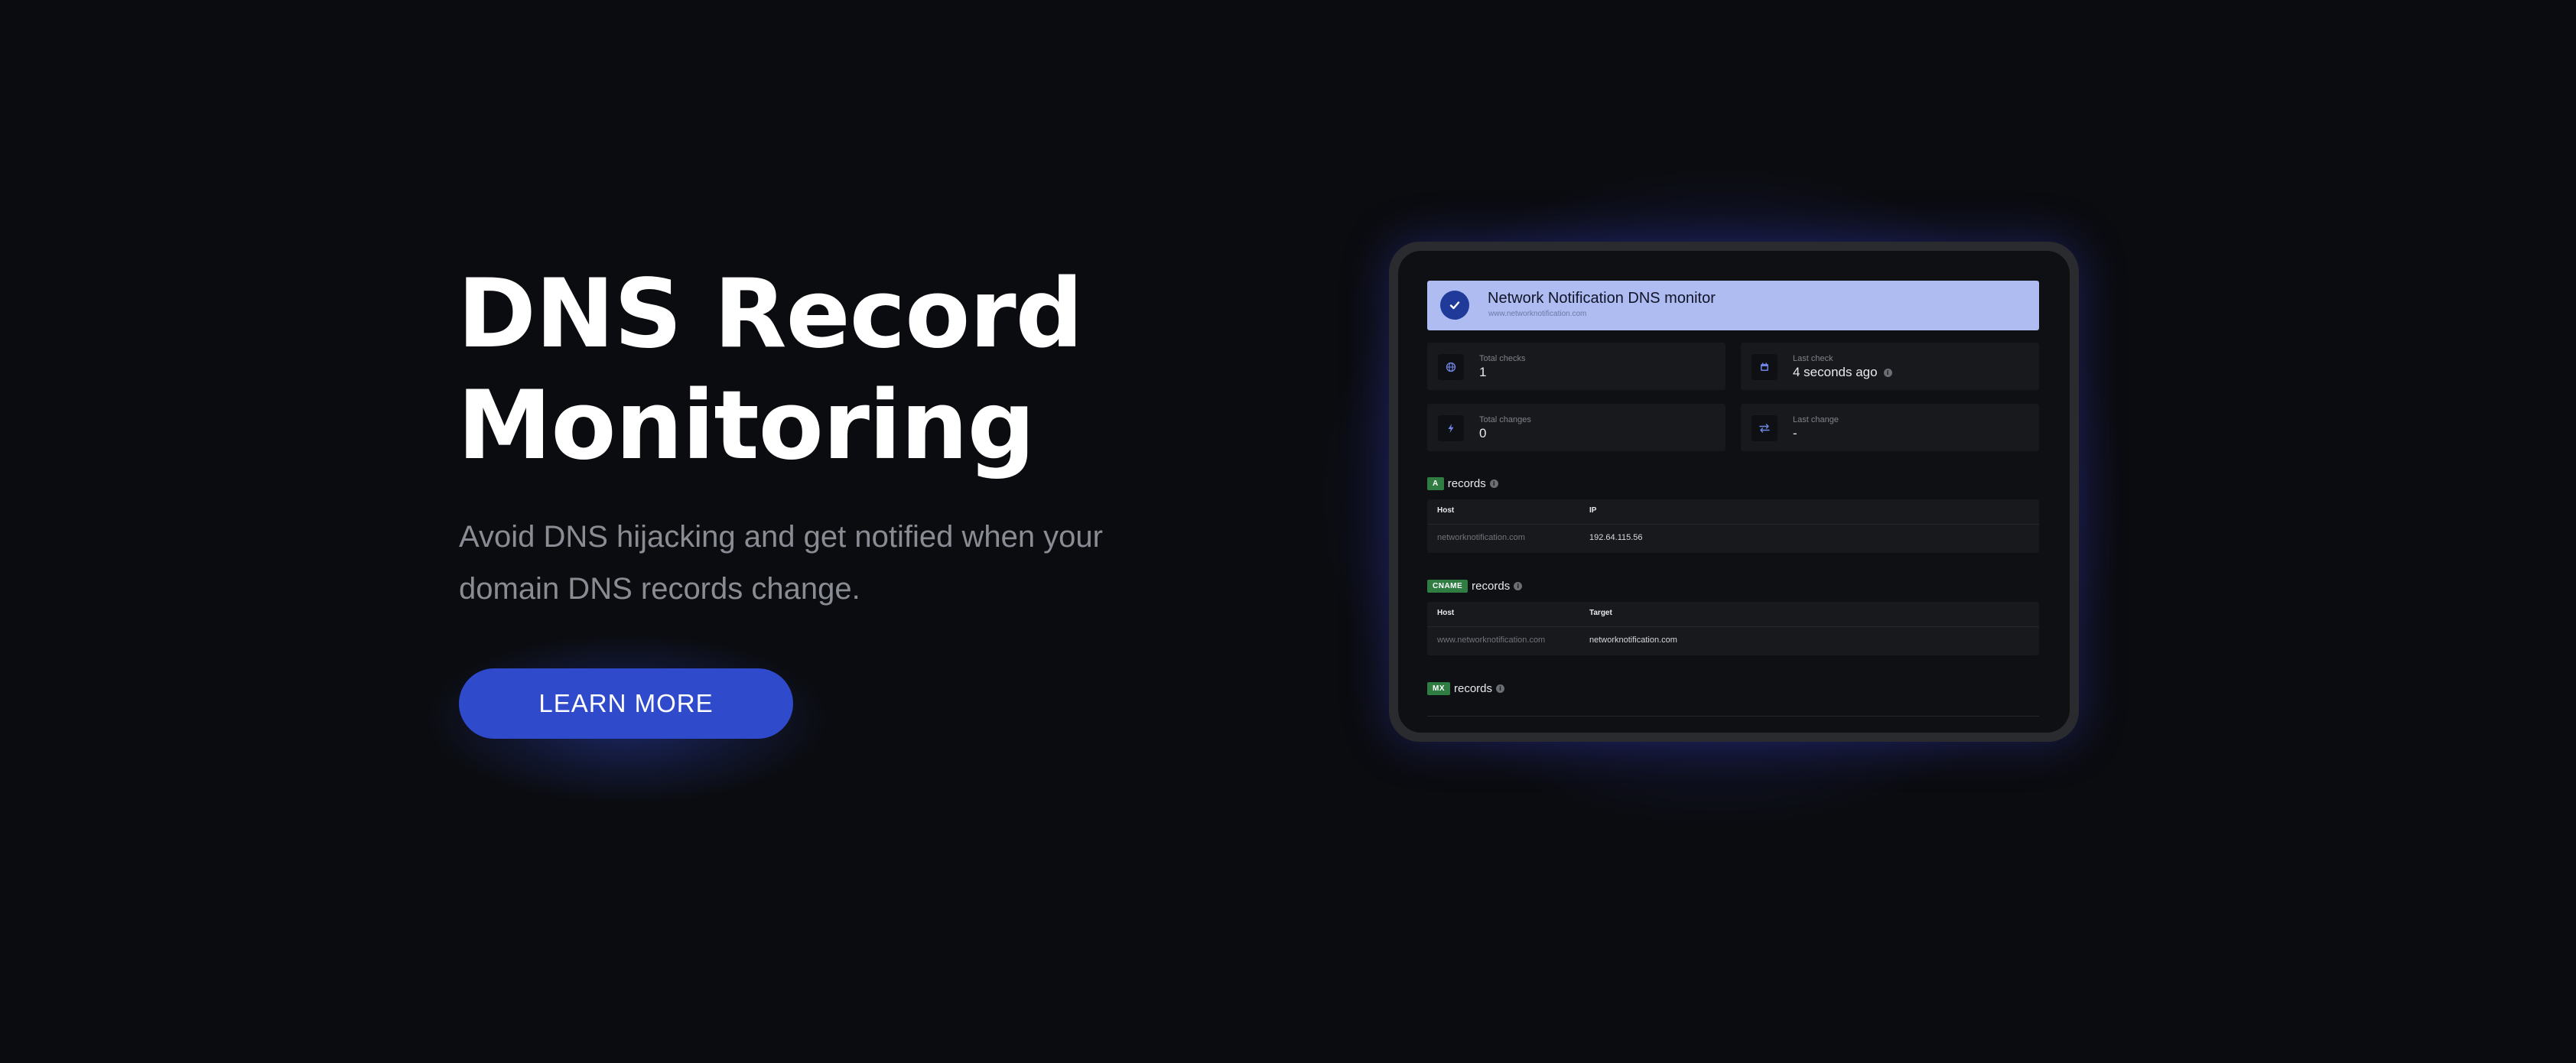 The image size is (2576, 1063). What do you see at coordinates (1835, 372) in the screenshot?
I see `stat-value-text: 4 seconds ago` at bounding box center [1835, 372].